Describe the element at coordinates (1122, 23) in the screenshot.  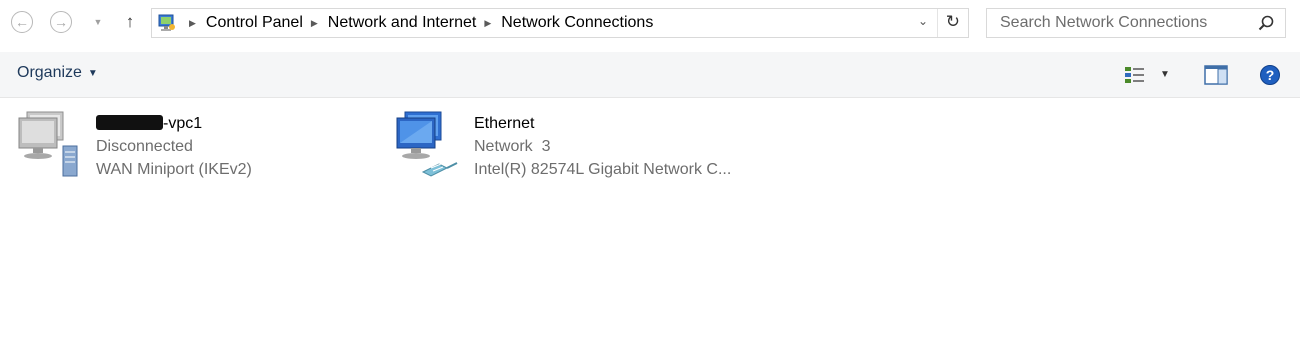
I see `search-input` at that location.